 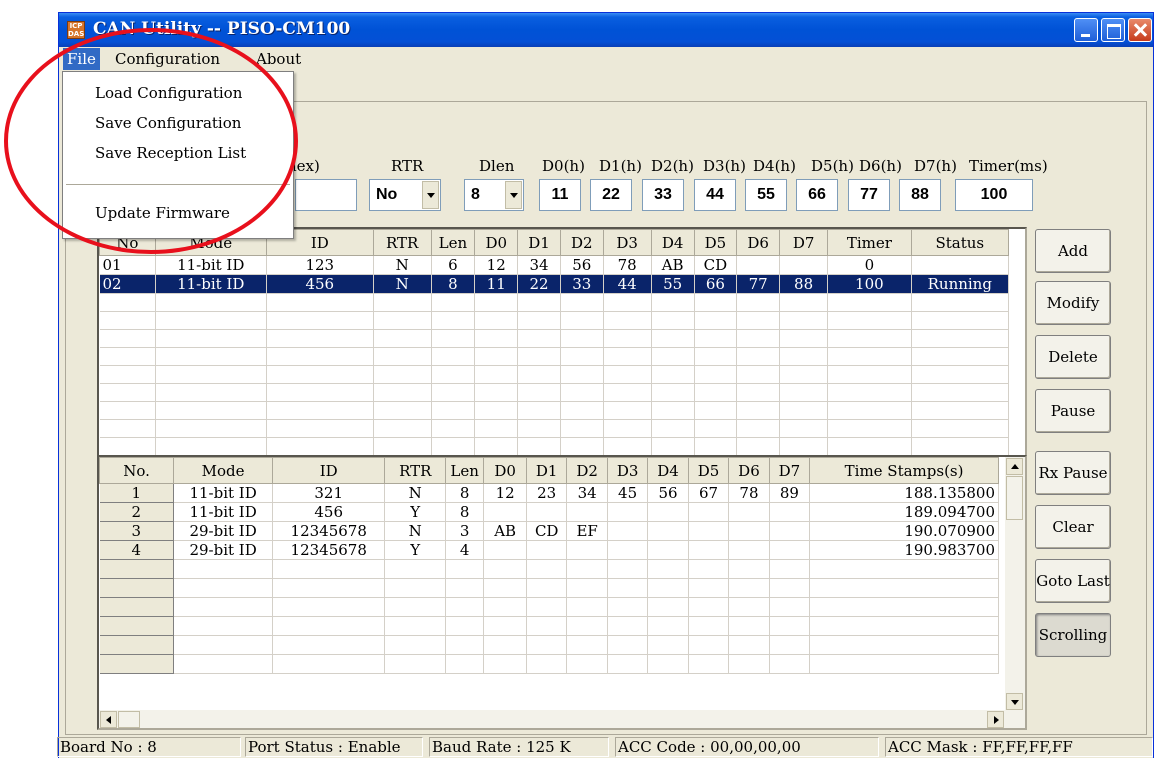 I want to click on scroll-right-icon, so click(x=995, y=719).